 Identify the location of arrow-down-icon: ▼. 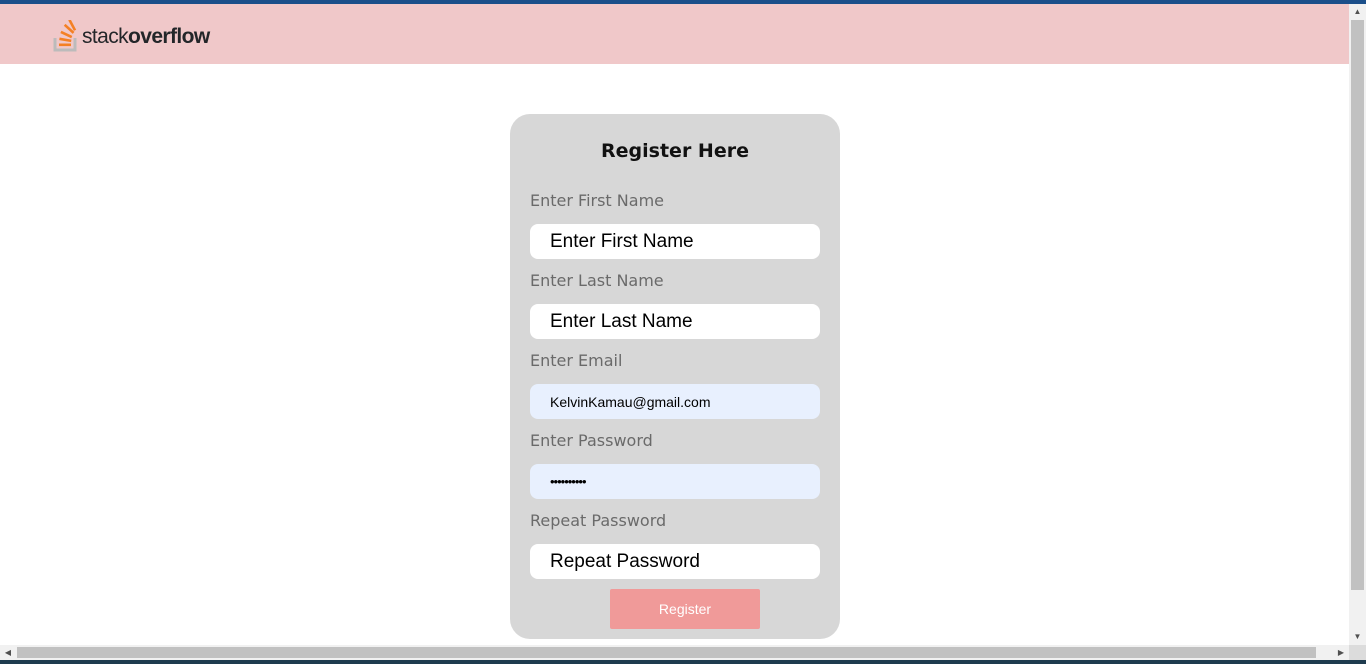
(1357, 637).